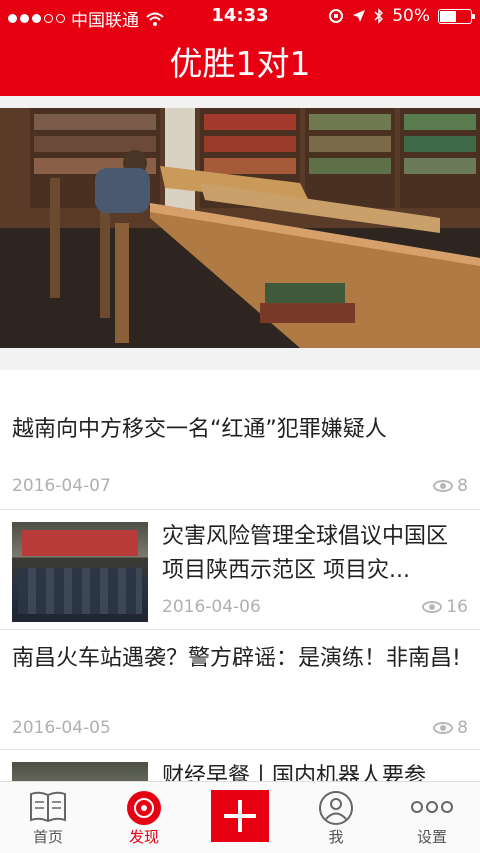 The height and width of the screenshot is (853, 480). I want to click on tab-bar: 首页 发现 我 设置, so click(240, 817).